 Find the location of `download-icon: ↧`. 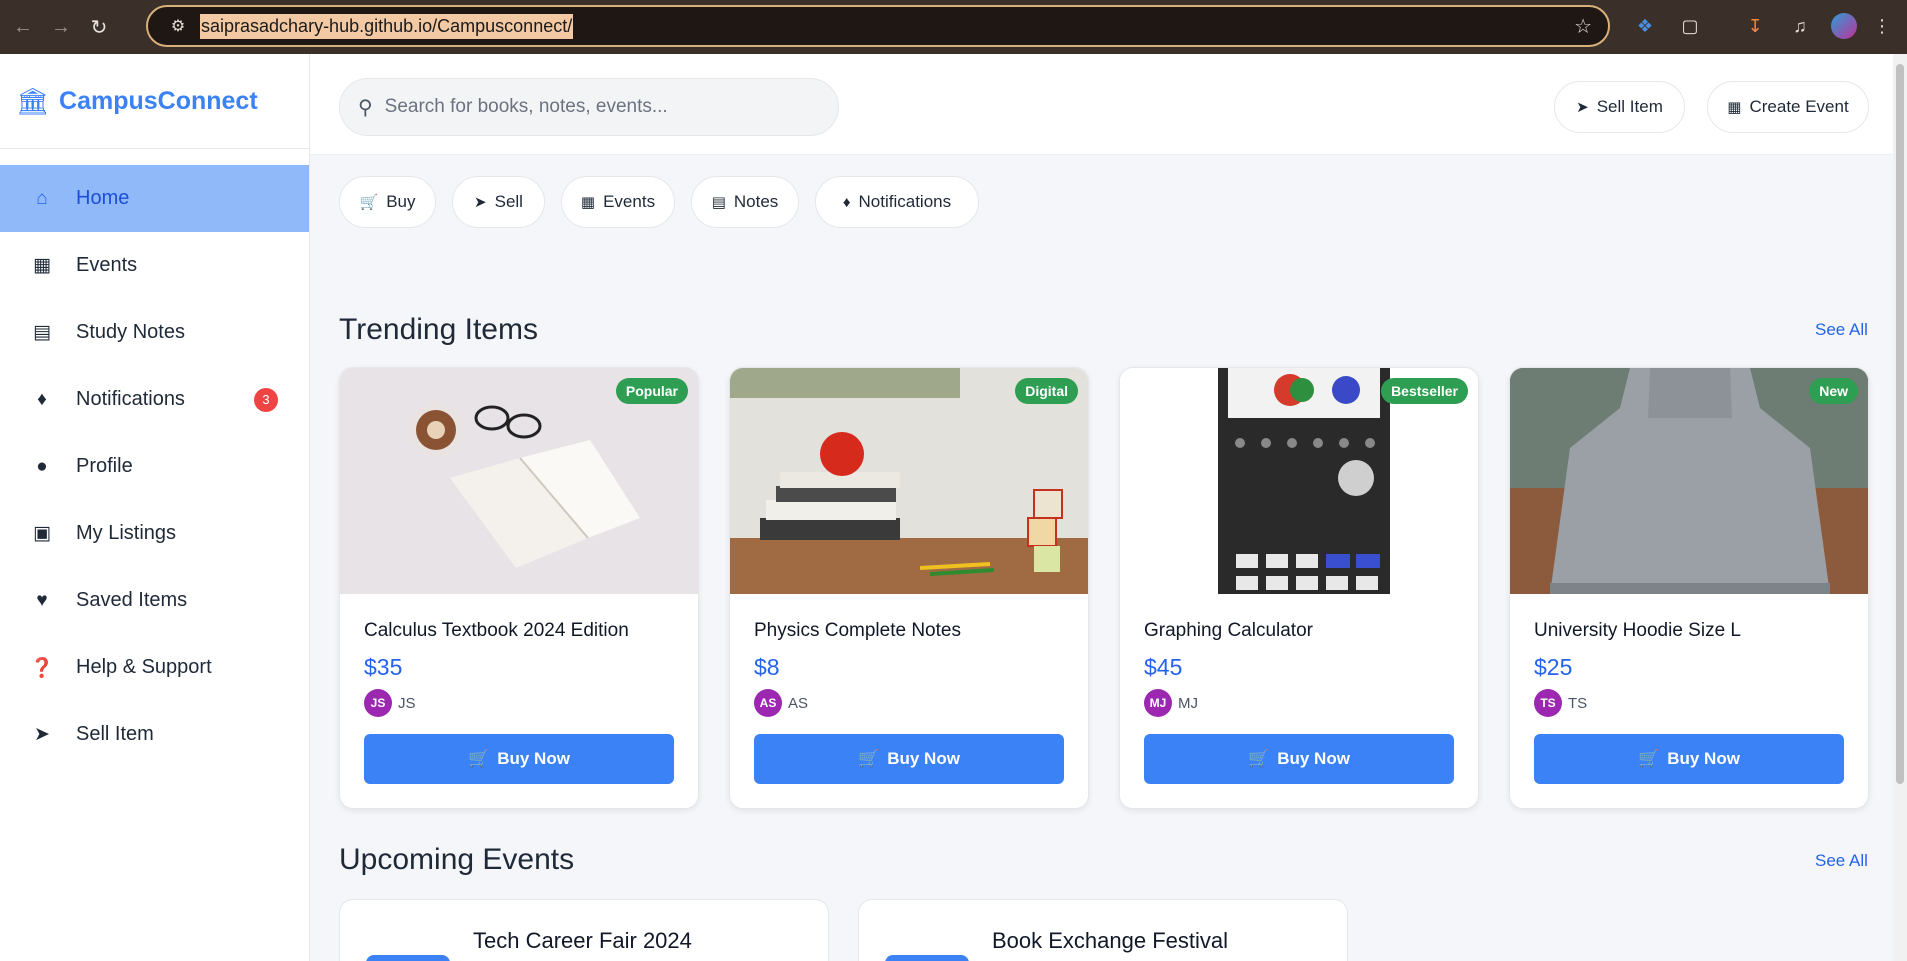

download-icon: ↧ is located at coordinates (1755, 26).